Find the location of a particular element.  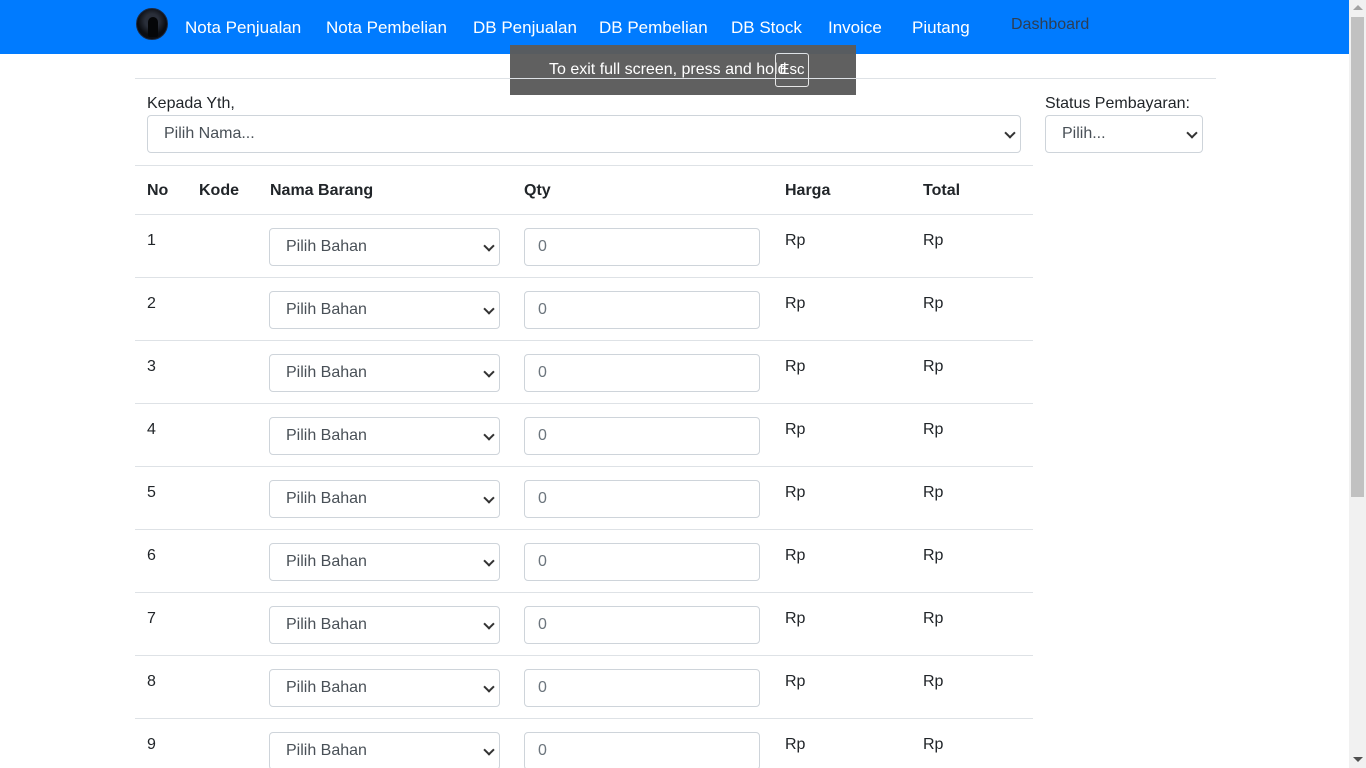

row-number: 4 is located at coordinates (151, 429).